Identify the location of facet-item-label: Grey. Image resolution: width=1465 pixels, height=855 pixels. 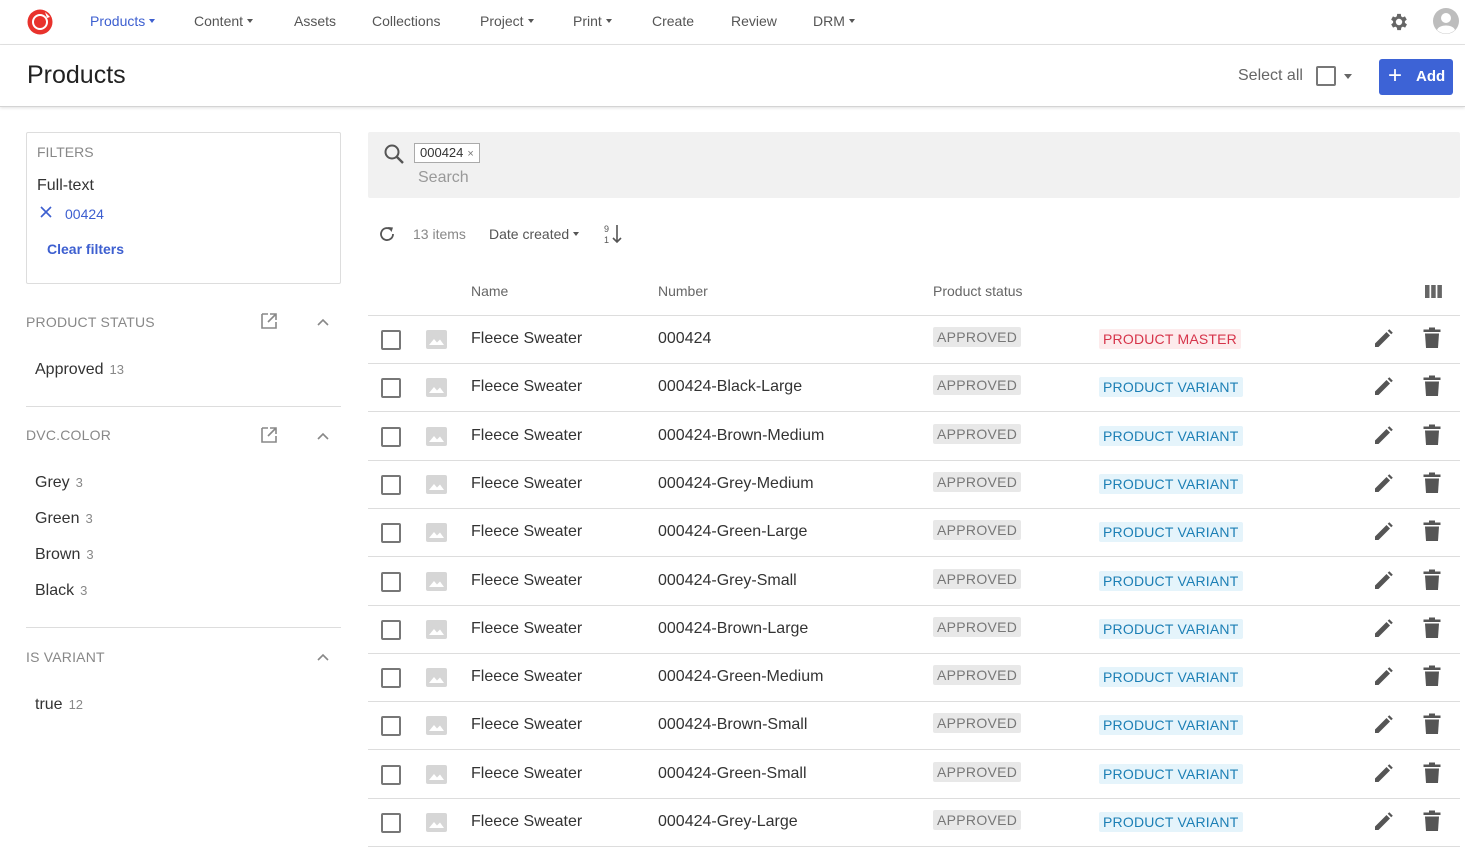
(52, 482).